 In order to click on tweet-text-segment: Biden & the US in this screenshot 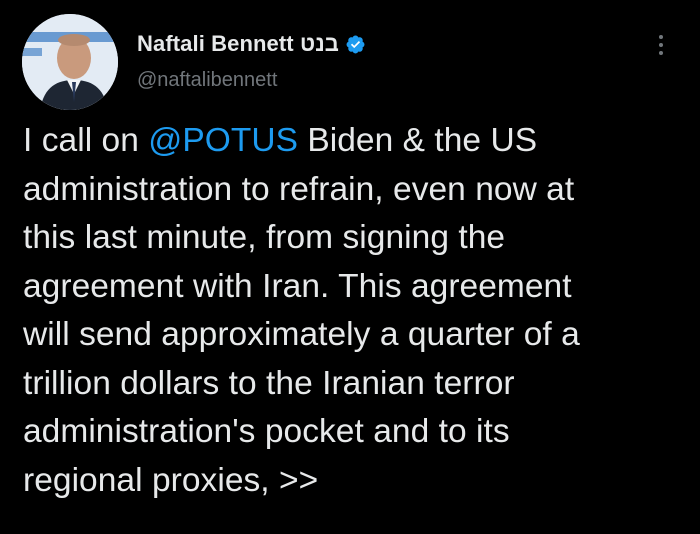, I will do `click(417, 140)`.